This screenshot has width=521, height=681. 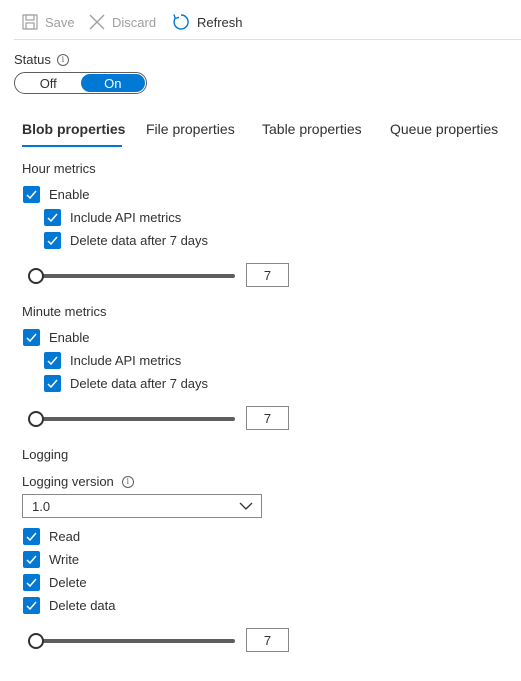 I want to click on status-label: Status i, so click(x=41, y=59).